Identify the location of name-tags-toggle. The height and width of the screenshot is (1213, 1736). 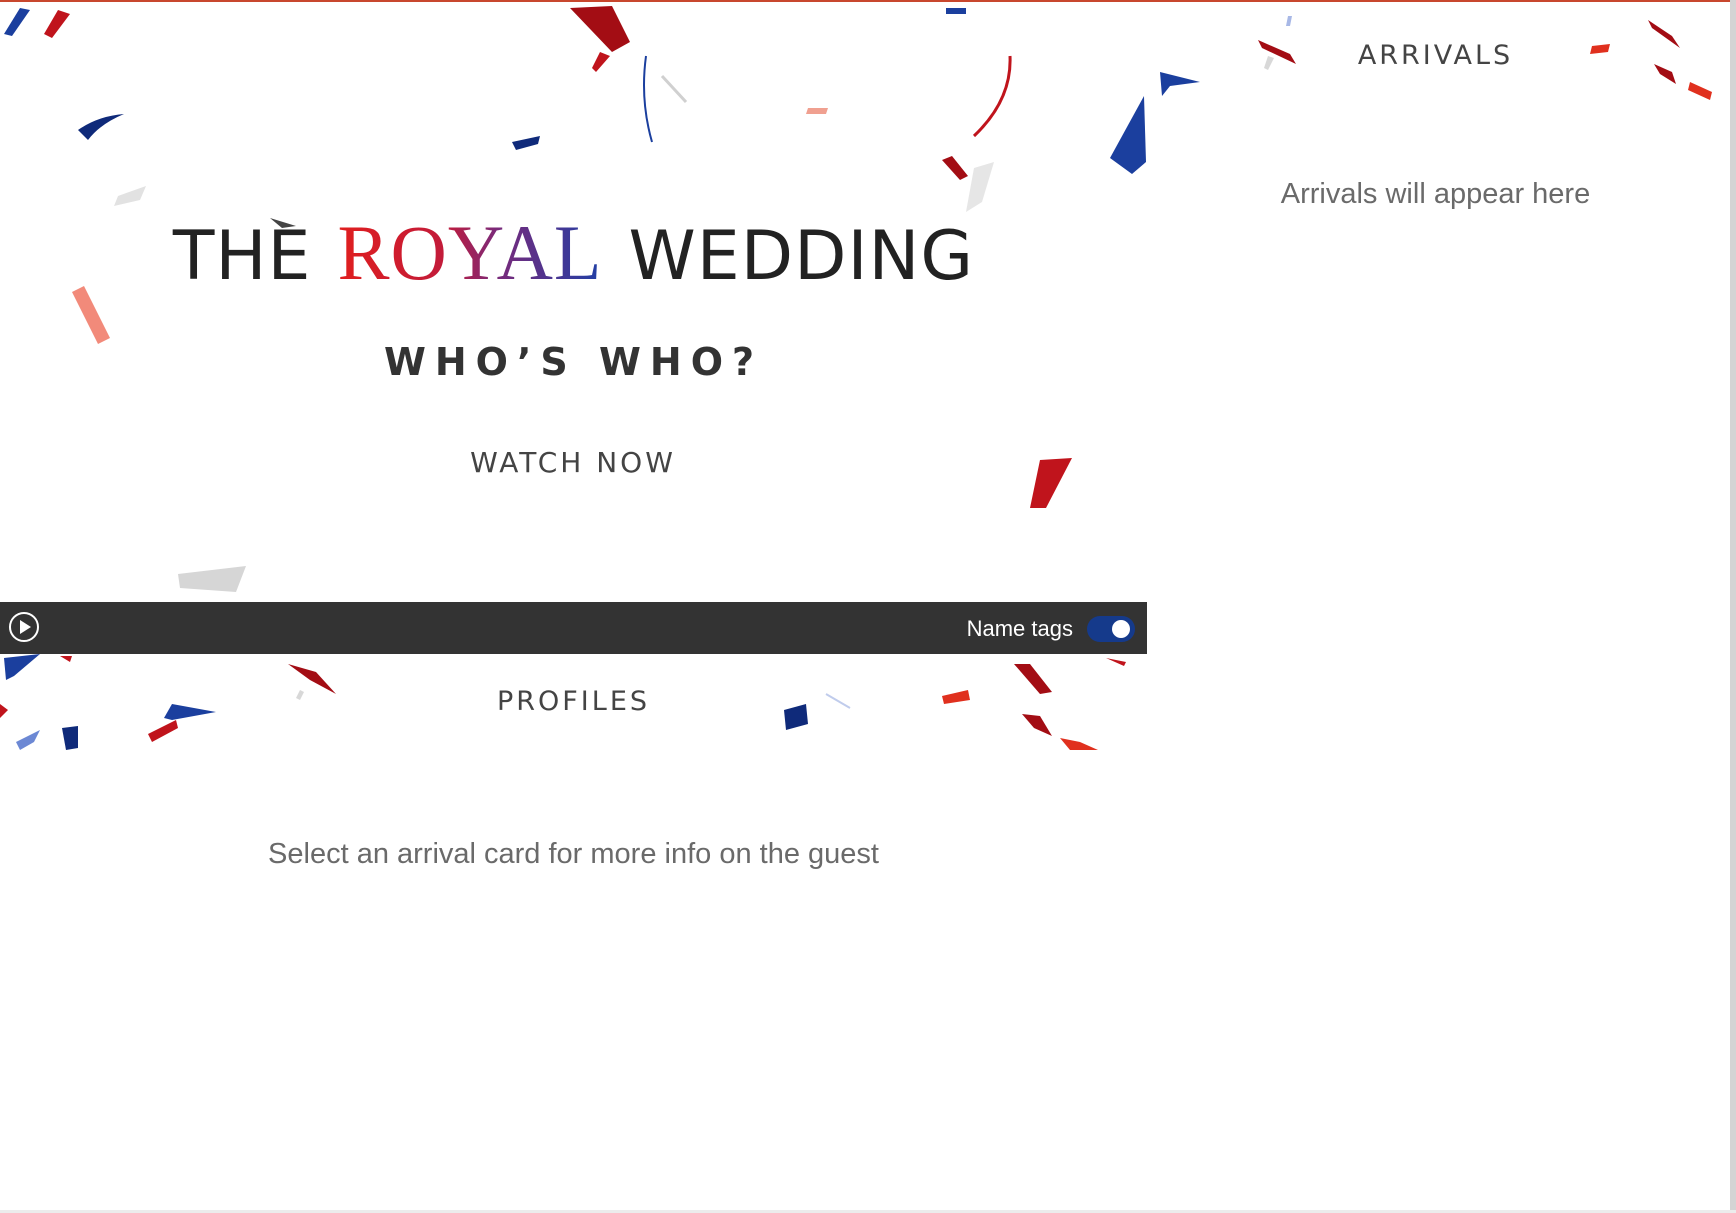
(1111, 629).